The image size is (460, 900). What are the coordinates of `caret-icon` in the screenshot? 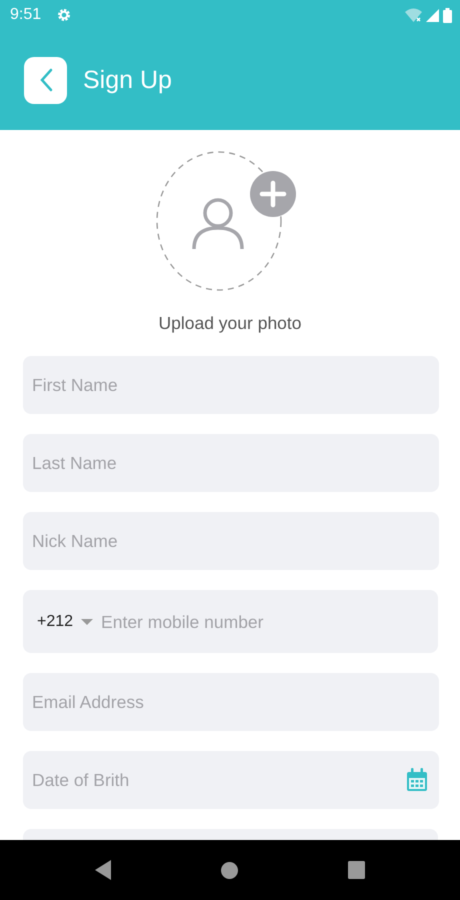 It's located at (87, 621).